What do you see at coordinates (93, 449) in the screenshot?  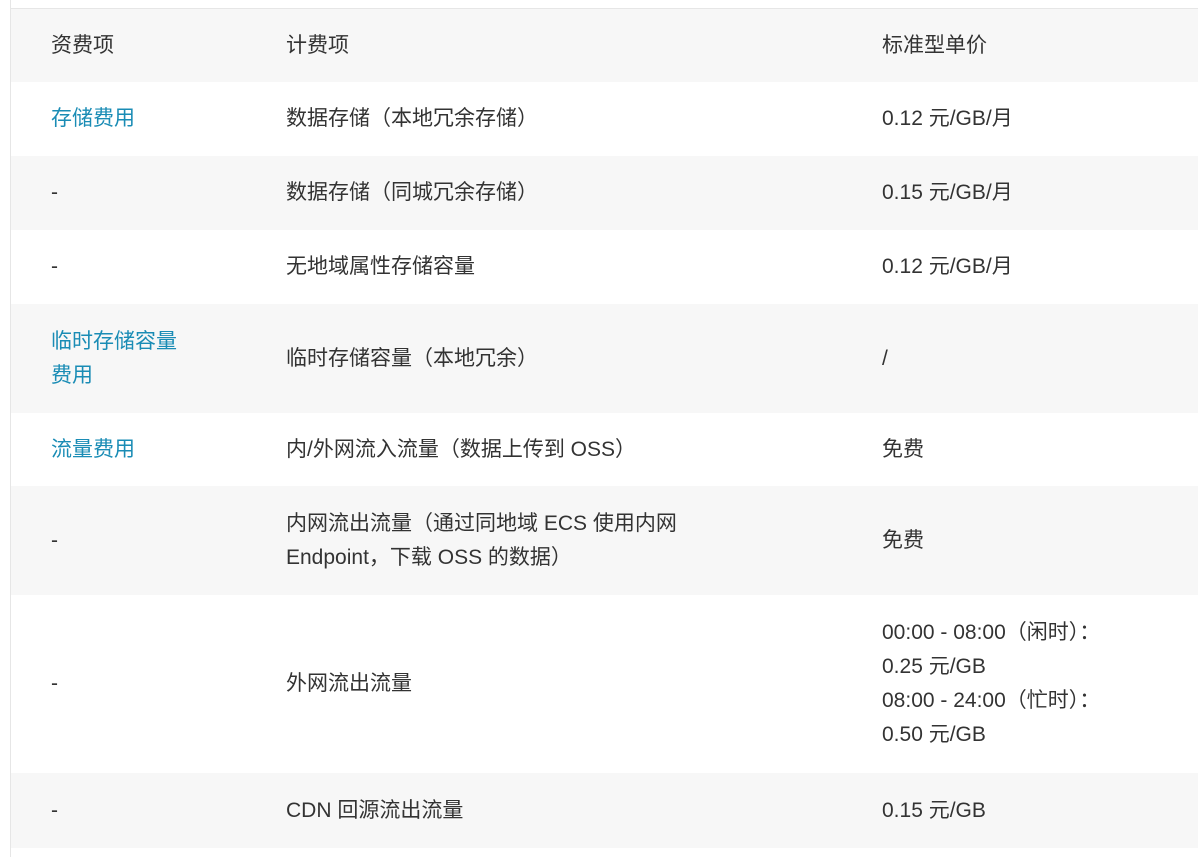 I see `fee-category-link-text: 流量费用` at bounding box center [93, 449].